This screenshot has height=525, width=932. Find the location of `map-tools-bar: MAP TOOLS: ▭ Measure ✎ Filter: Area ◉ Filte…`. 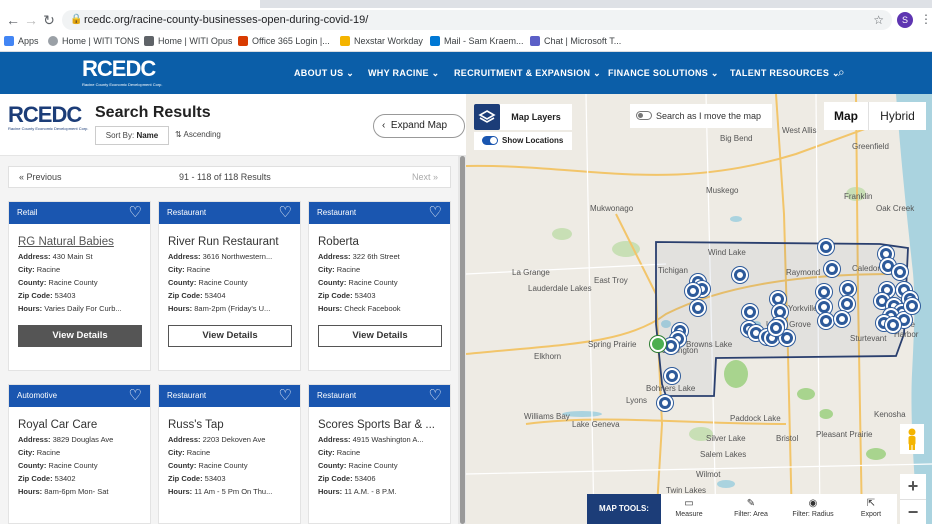

map-tools-bar: MAP TOOLS: ▭ Measure ✎ Filter: Area ◉ Filte… is located at coordinates (742, 509).